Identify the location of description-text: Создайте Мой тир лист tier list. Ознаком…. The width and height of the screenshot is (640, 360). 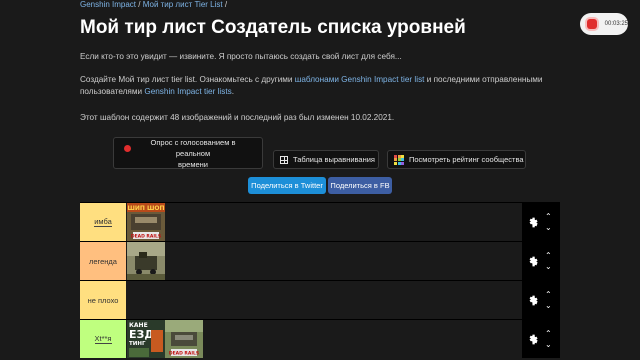
(311, 85).